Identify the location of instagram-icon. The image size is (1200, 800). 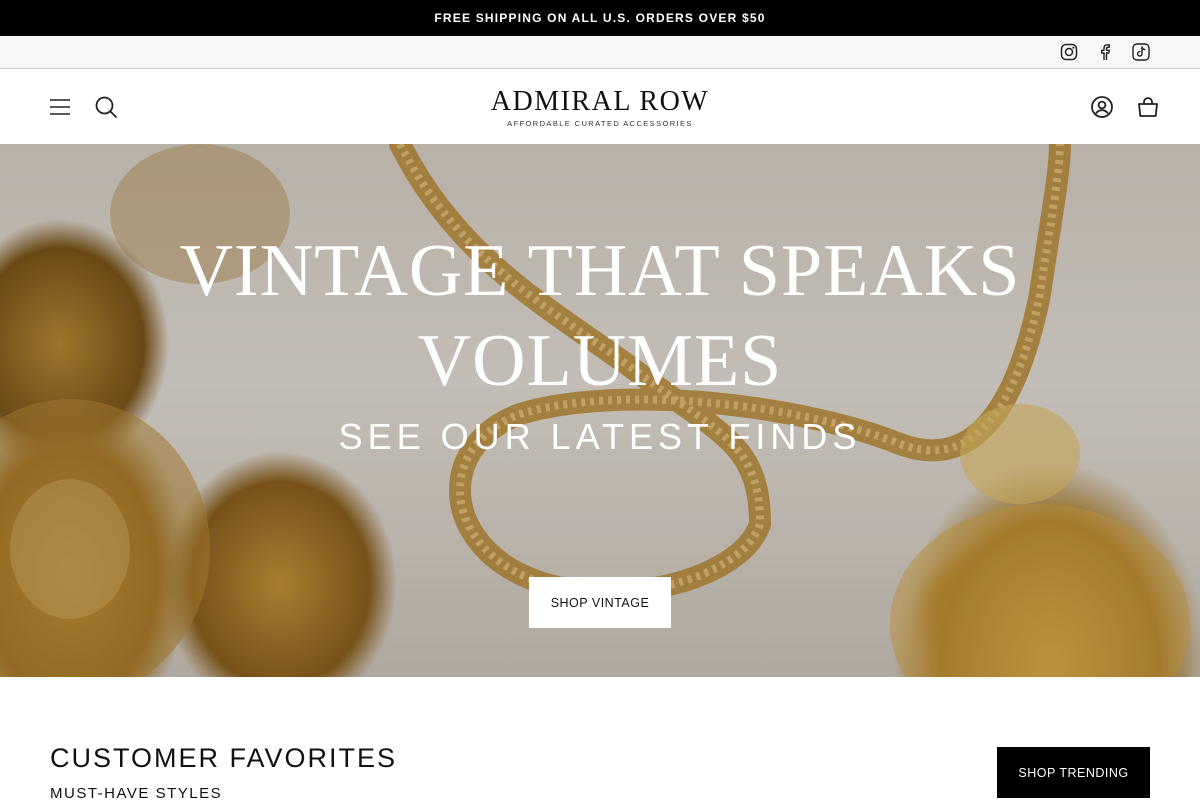
(1069, 52).